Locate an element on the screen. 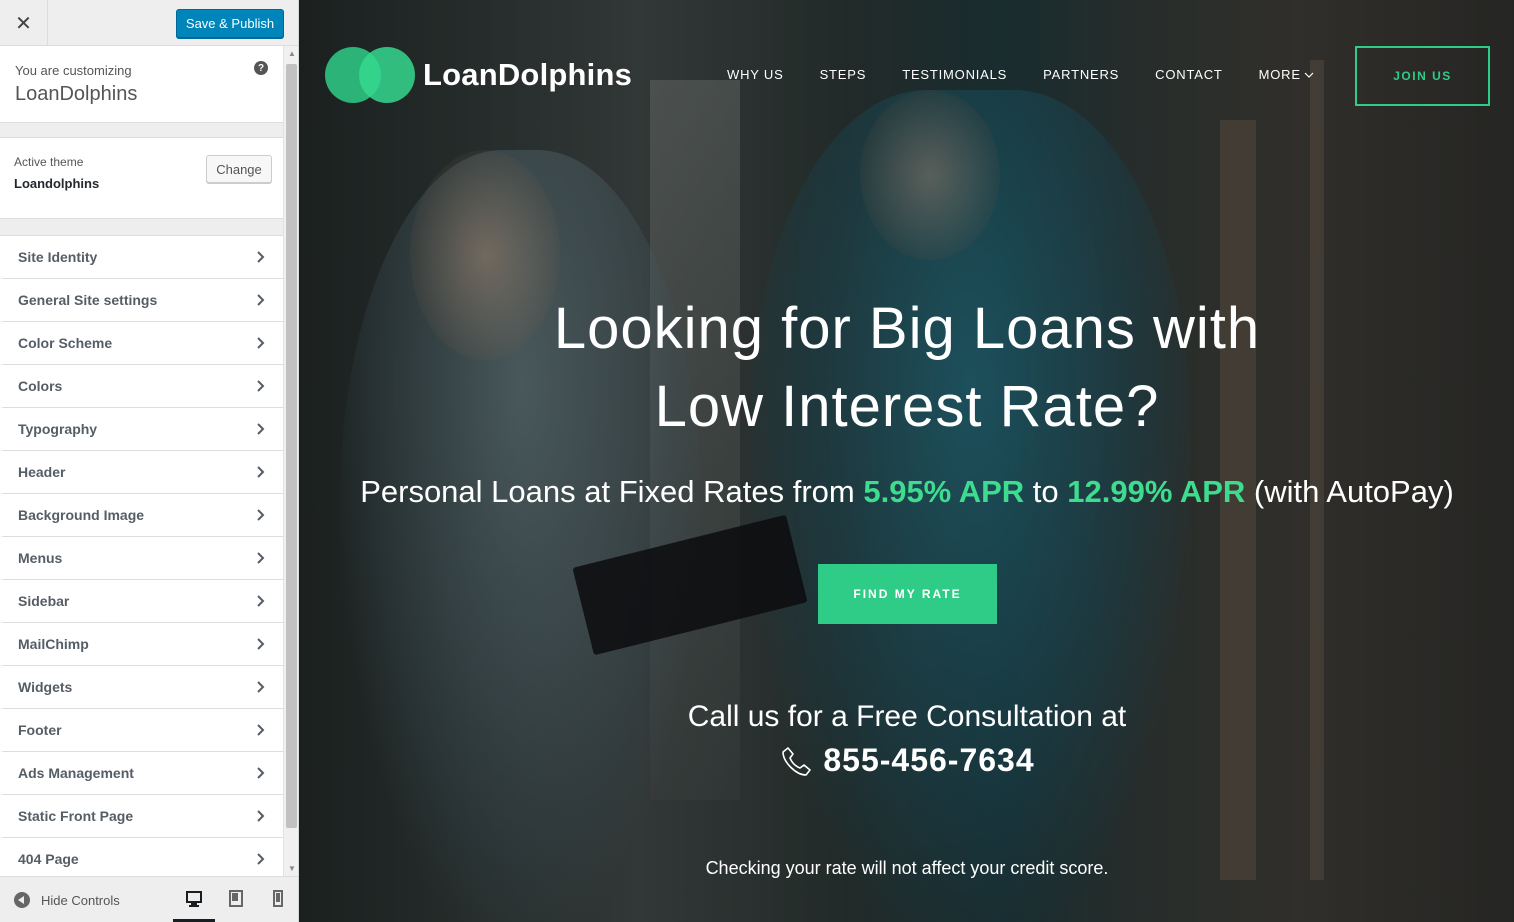 Image resolution: width=1514 pixels, height=922 pixels. find-my-rate-button: FIND MY RATE is located at coordinates (907, 594).